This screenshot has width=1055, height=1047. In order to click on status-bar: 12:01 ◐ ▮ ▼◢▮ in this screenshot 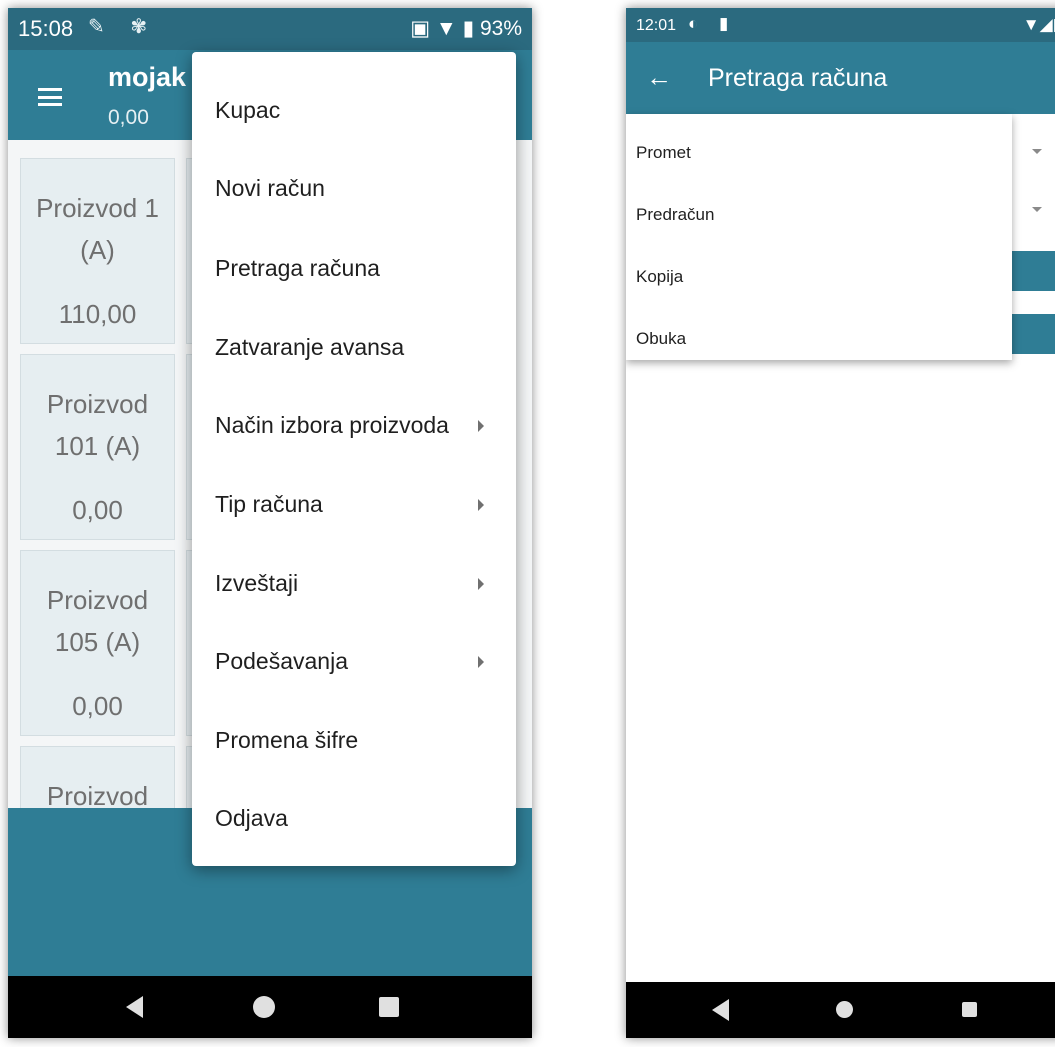, I will do `click(840, 25)`.